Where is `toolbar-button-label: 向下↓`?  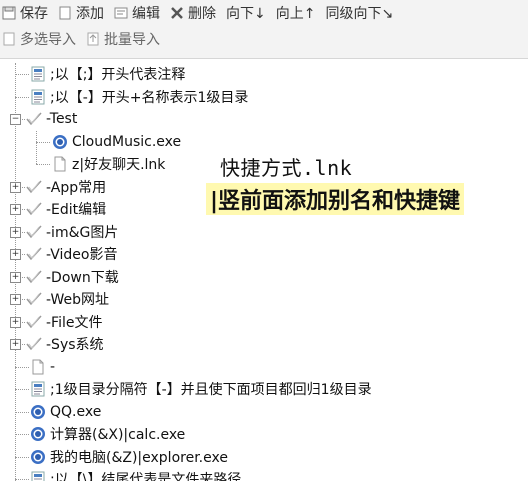 toolbar-button-label: 向下↓ is located at coordinates (246, 14).